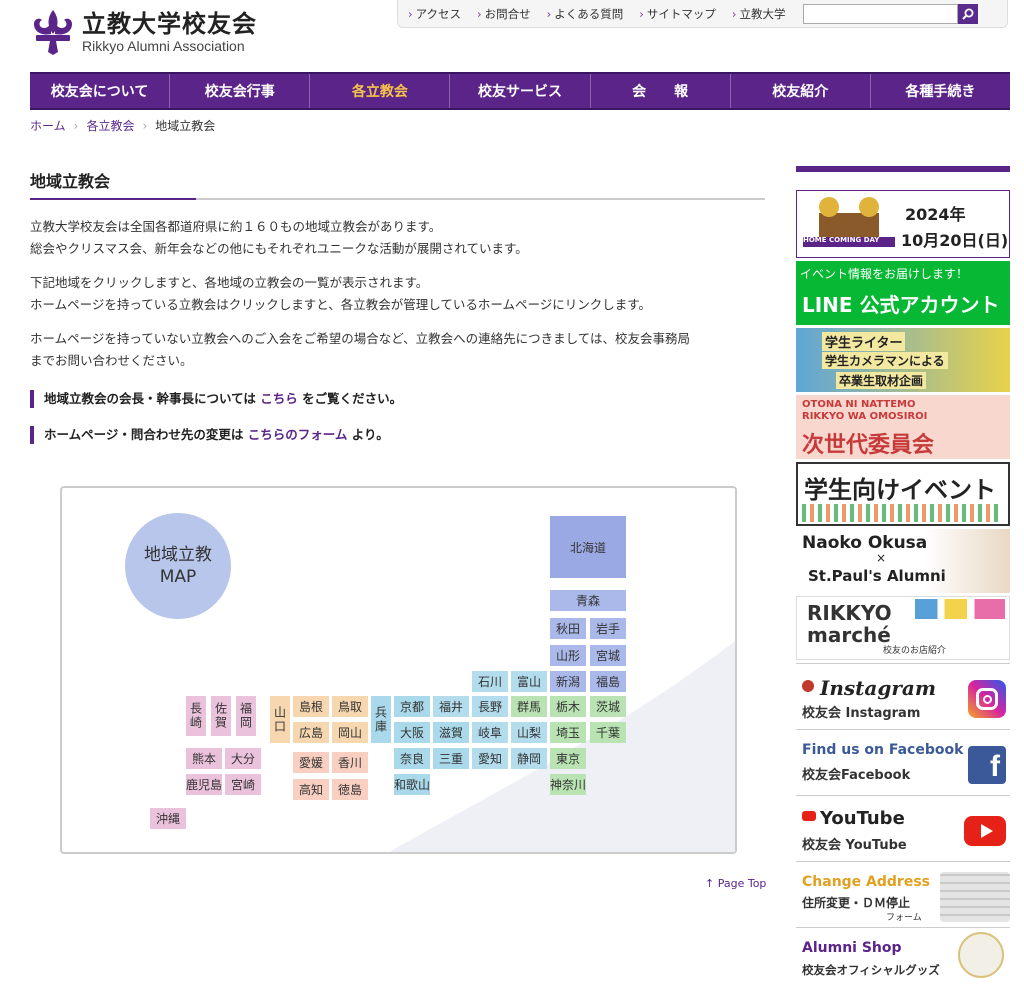 This screenshot has height=992, width=1024. What do you see at coordinates (111, 360) in the screenshot?
I see `contact-line: までお問い合わせください。` at bounding box center [111, 360].